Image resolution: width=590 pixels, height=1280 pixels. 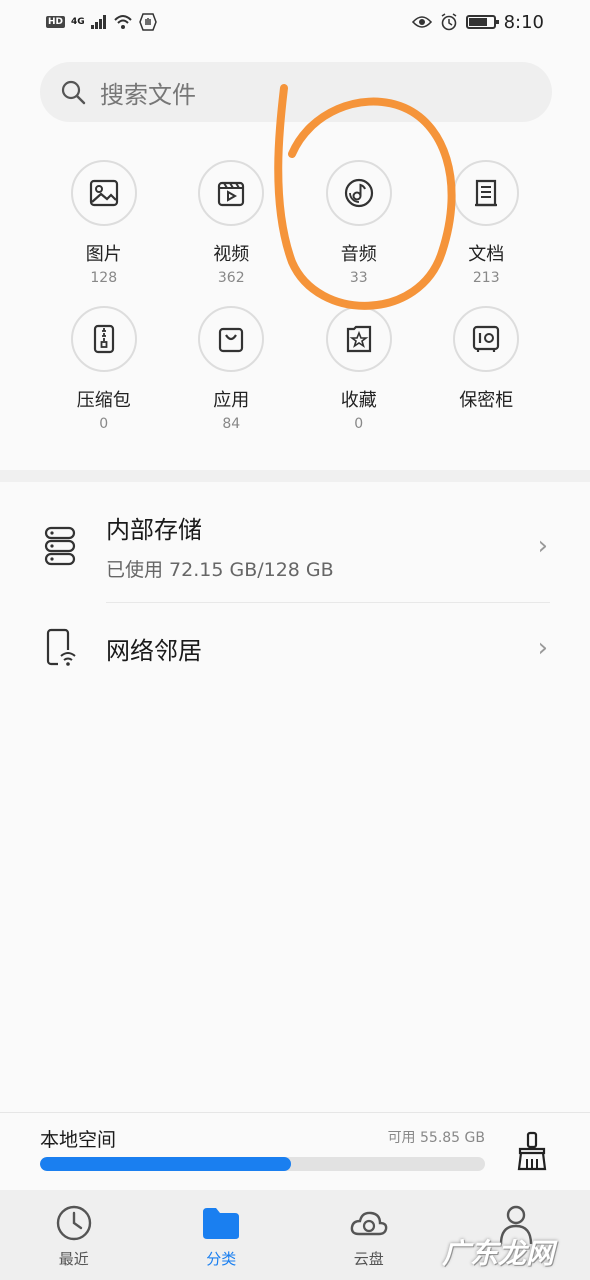 What do you see at coordinates (486, 400) in the screenshot?
I see `category-name: 保密柜` at bounding box center [486, 400].